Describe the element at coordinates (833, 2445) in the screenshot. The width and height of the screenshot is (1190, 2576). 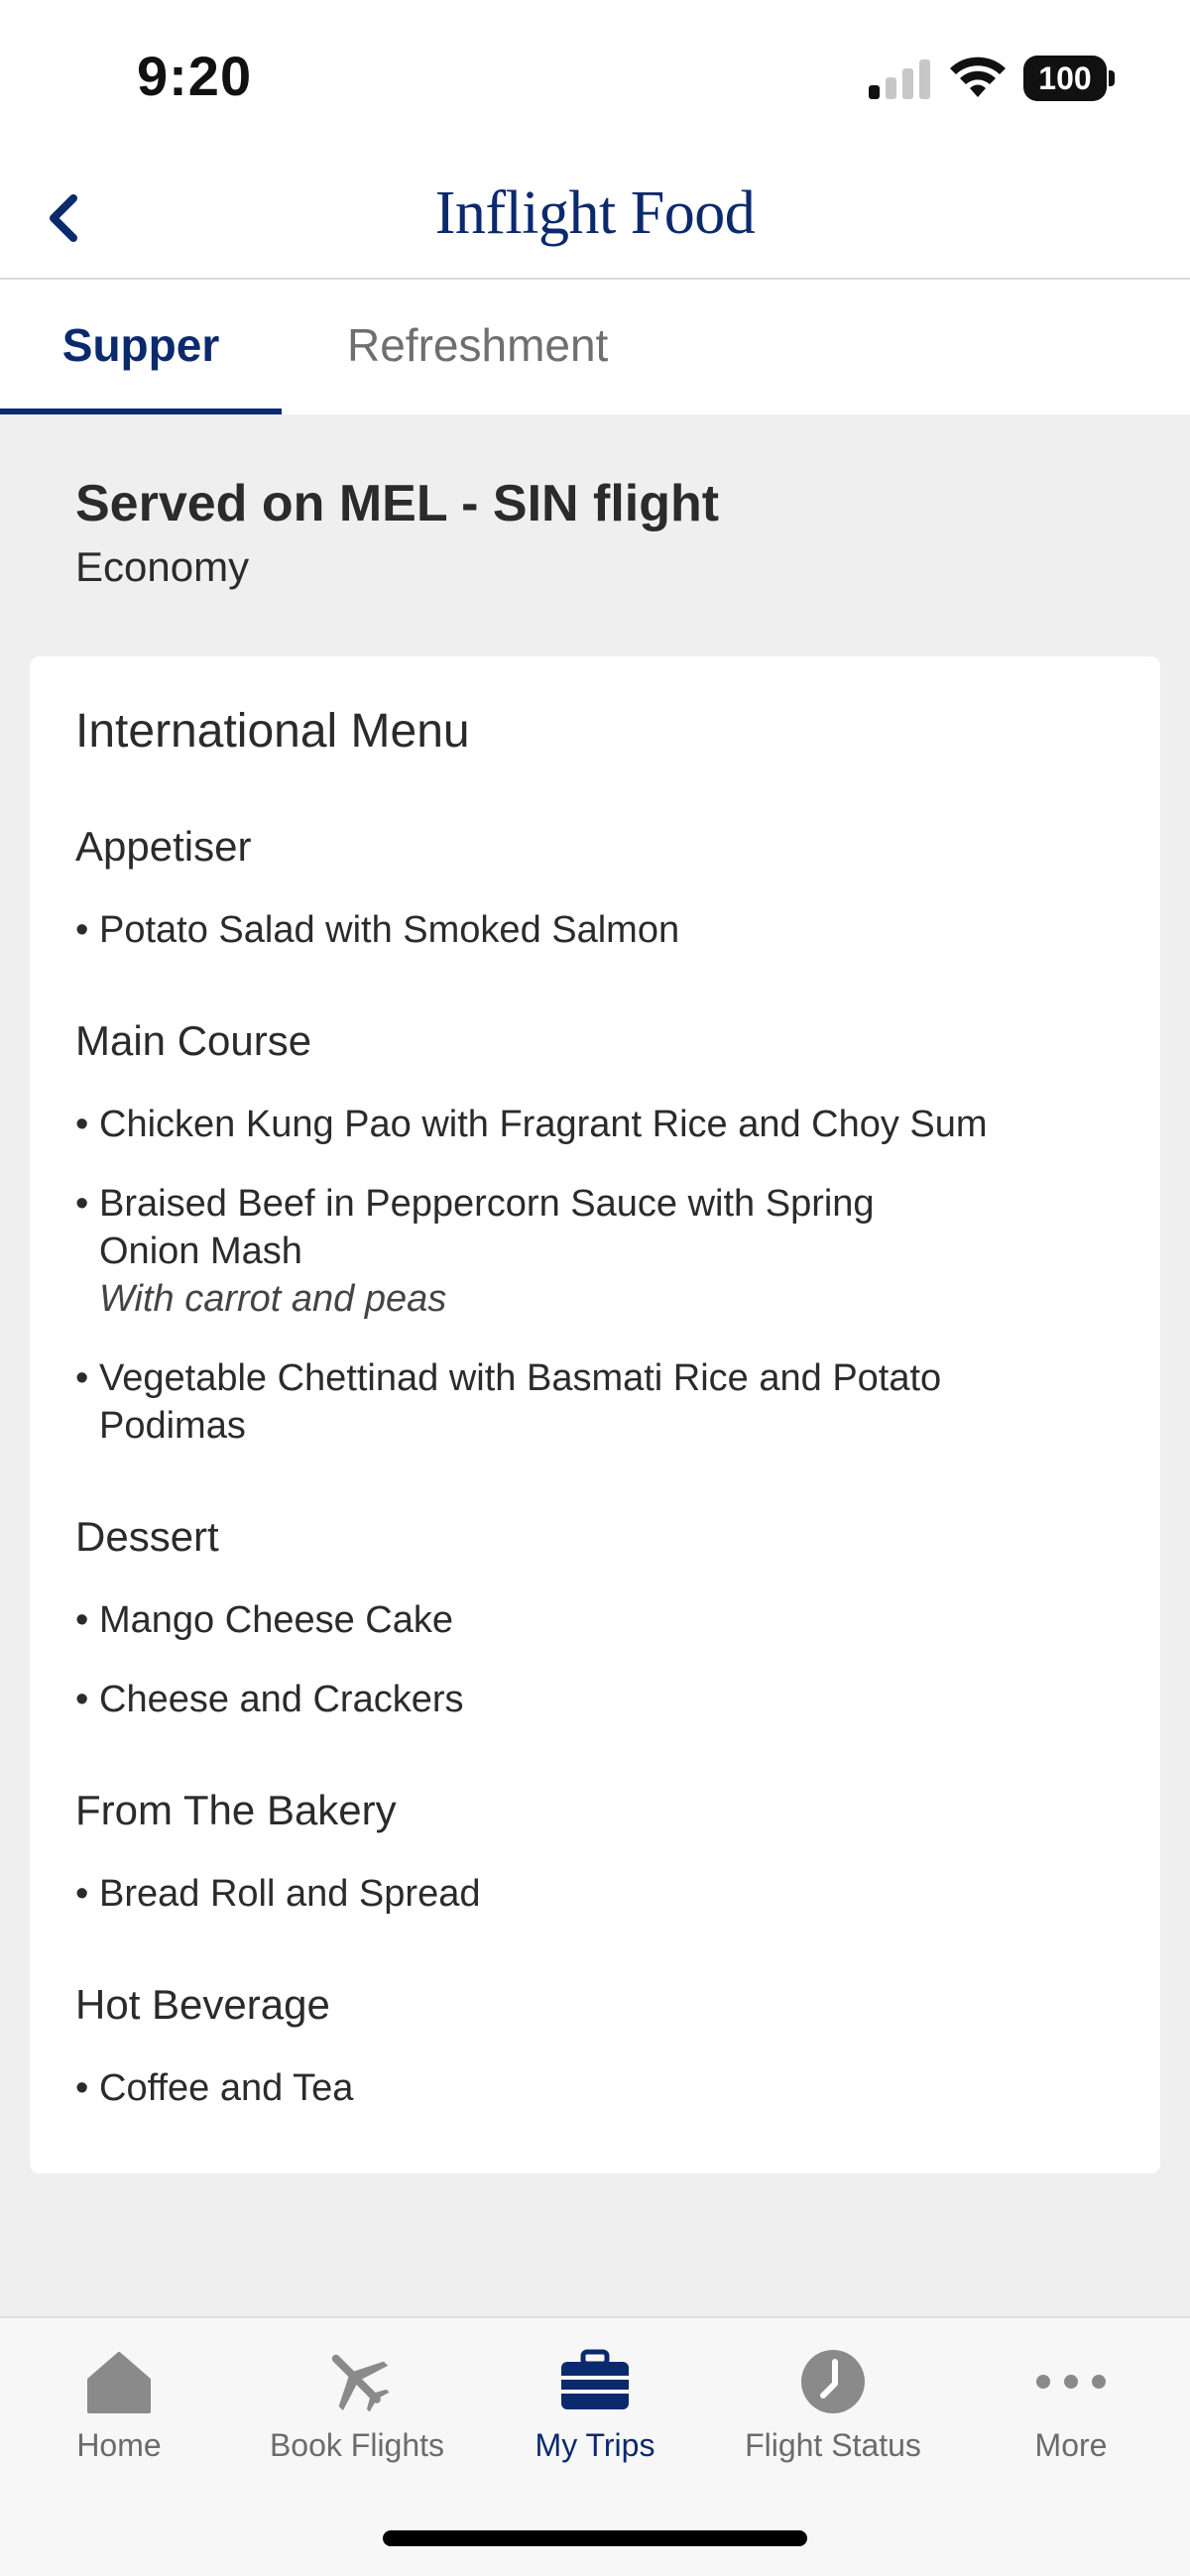
I see `nav-flight-status-label: Flight Status` at that location.